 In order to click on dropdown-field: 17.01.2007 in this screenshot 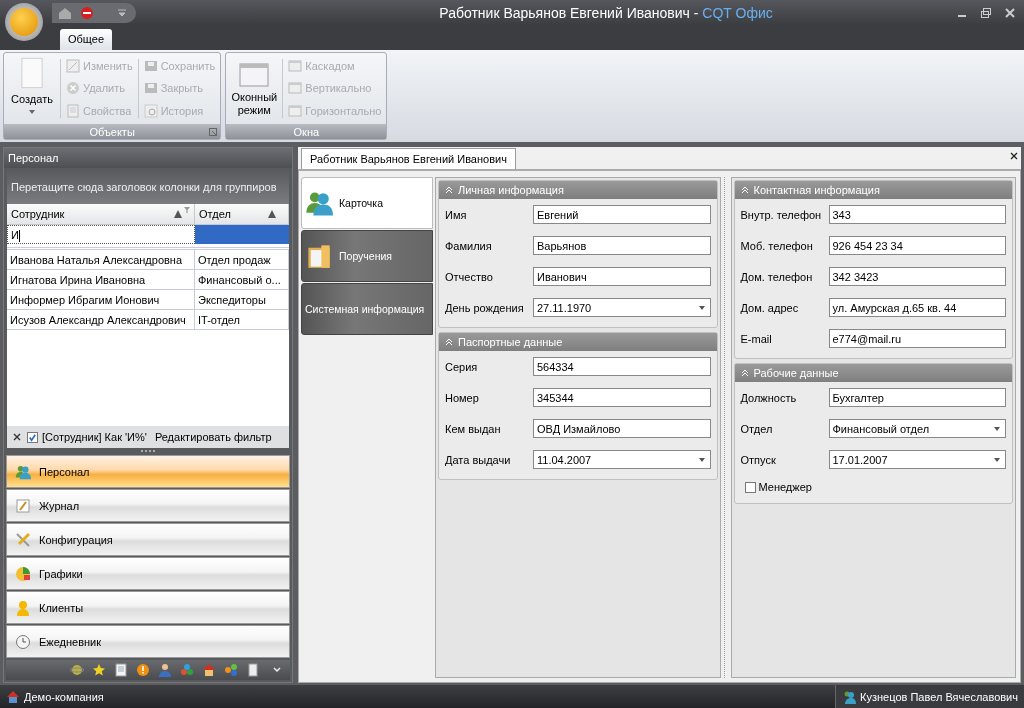, I will do `click(917, 459)`.